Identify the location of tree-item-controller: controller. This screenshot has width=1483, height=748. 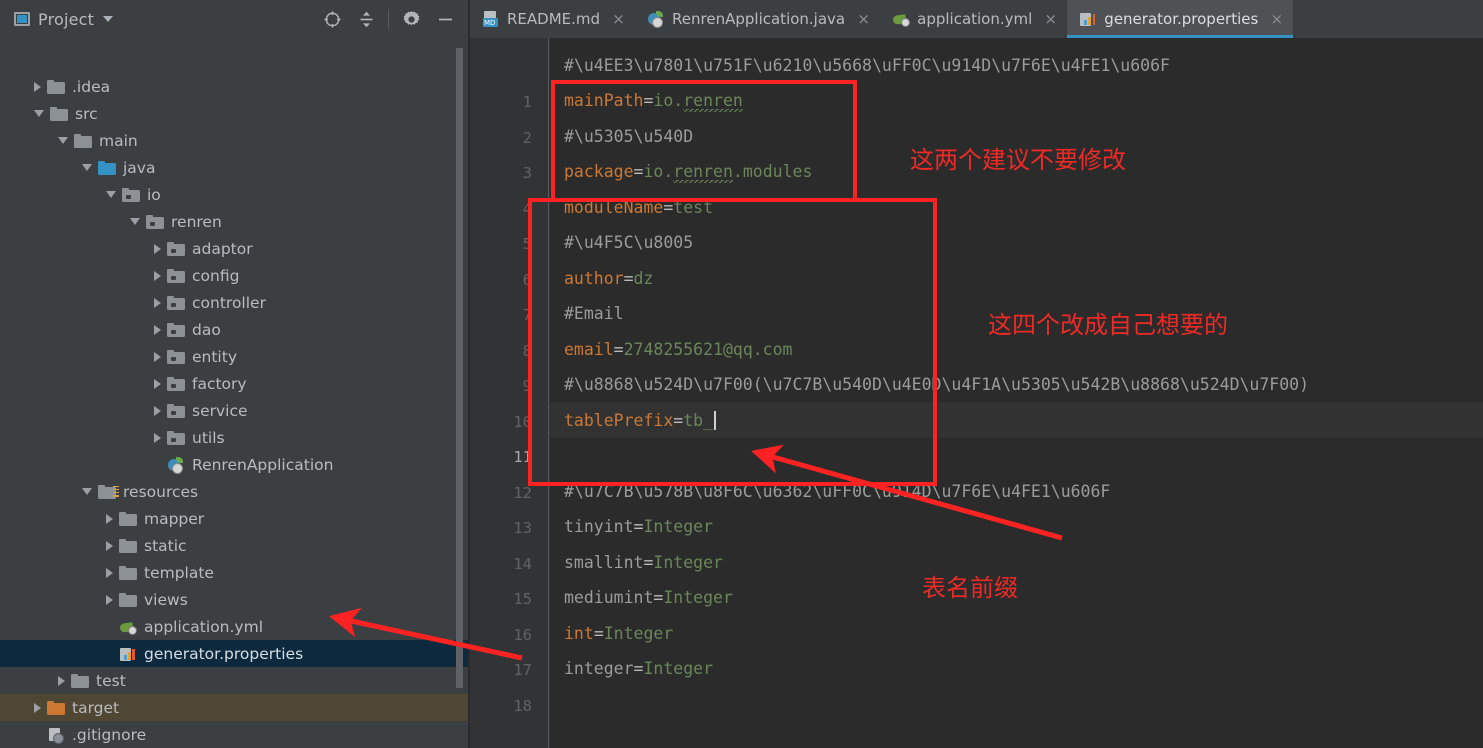
(235, 302).